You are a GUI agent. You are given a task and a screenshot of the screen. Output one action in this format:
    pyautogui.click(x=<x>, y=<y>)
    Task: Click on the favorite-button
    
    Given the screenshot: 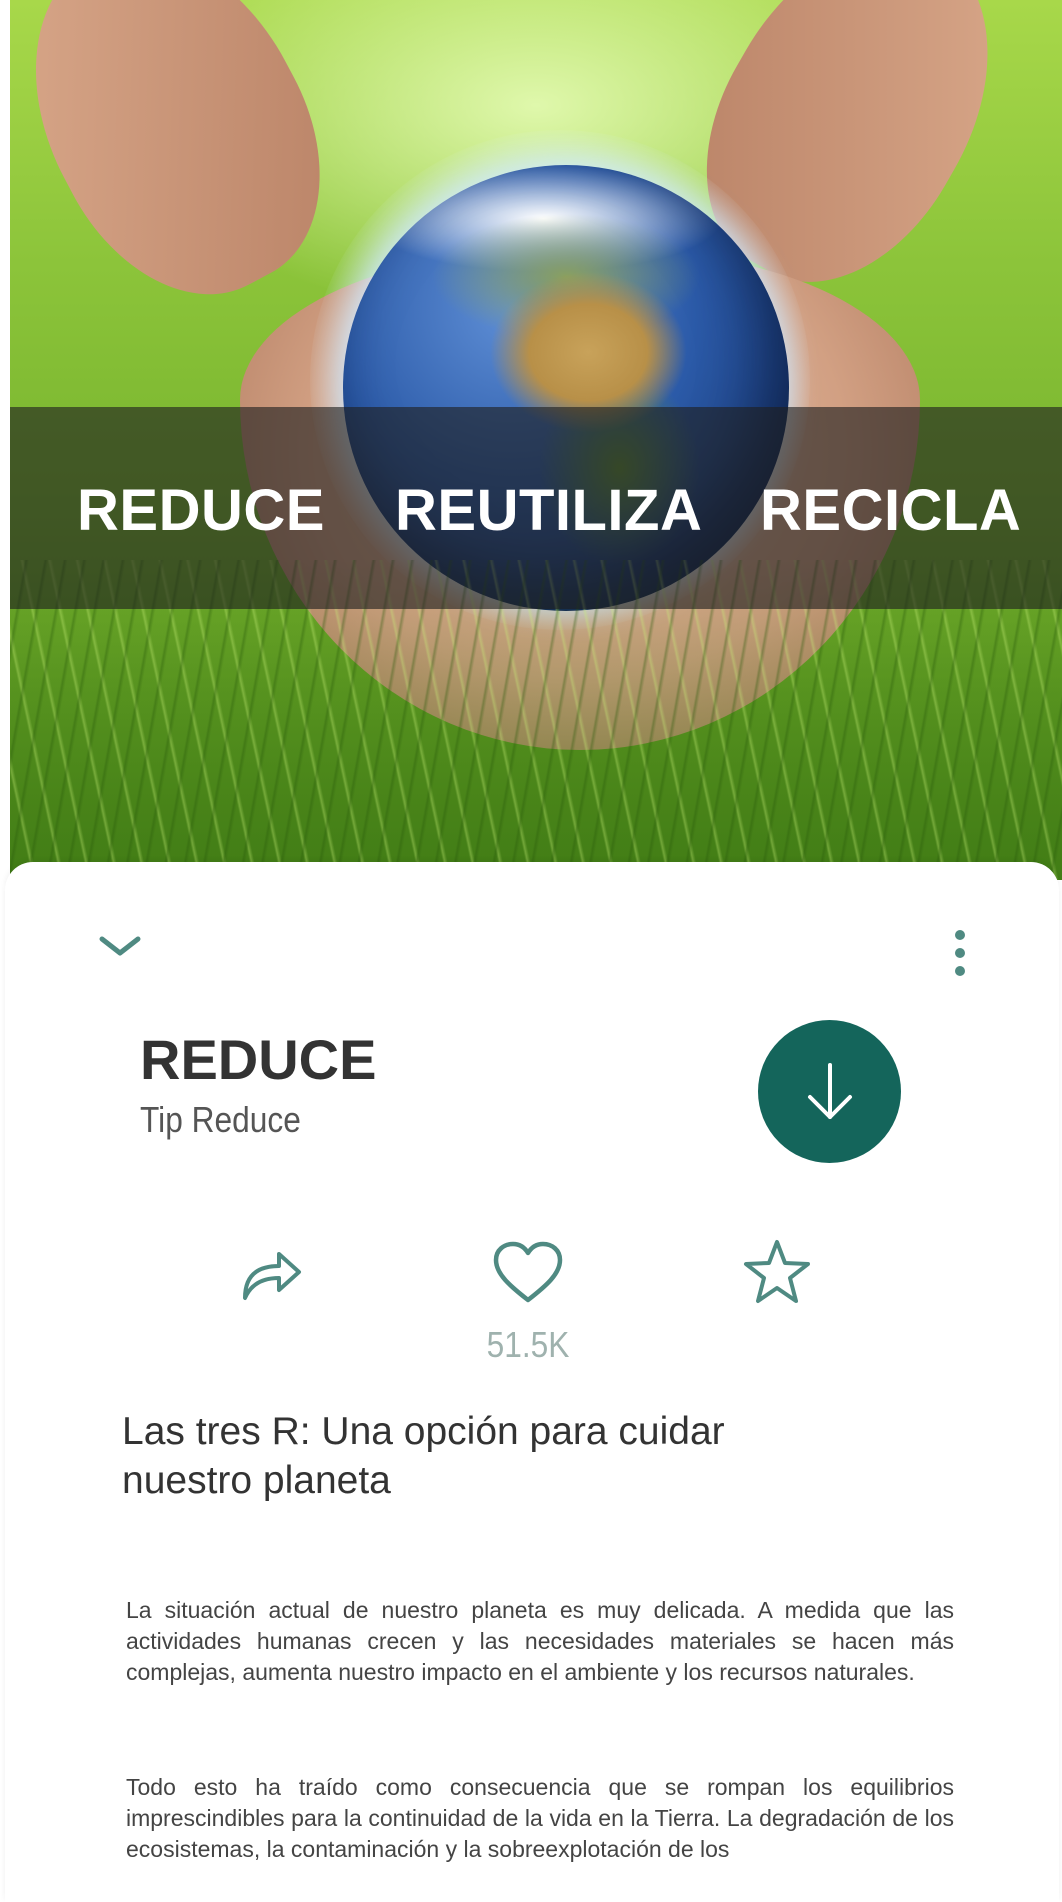 What is the action you would take?
    pyautogui.click(x=777, y=1272)
    